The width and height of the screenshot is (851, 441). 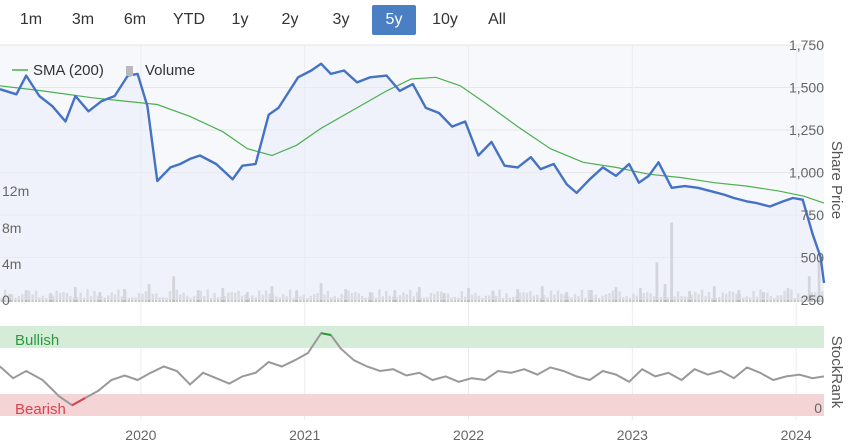 I want to click on price-tick-label: 1,000, so click(x=806, y=173).